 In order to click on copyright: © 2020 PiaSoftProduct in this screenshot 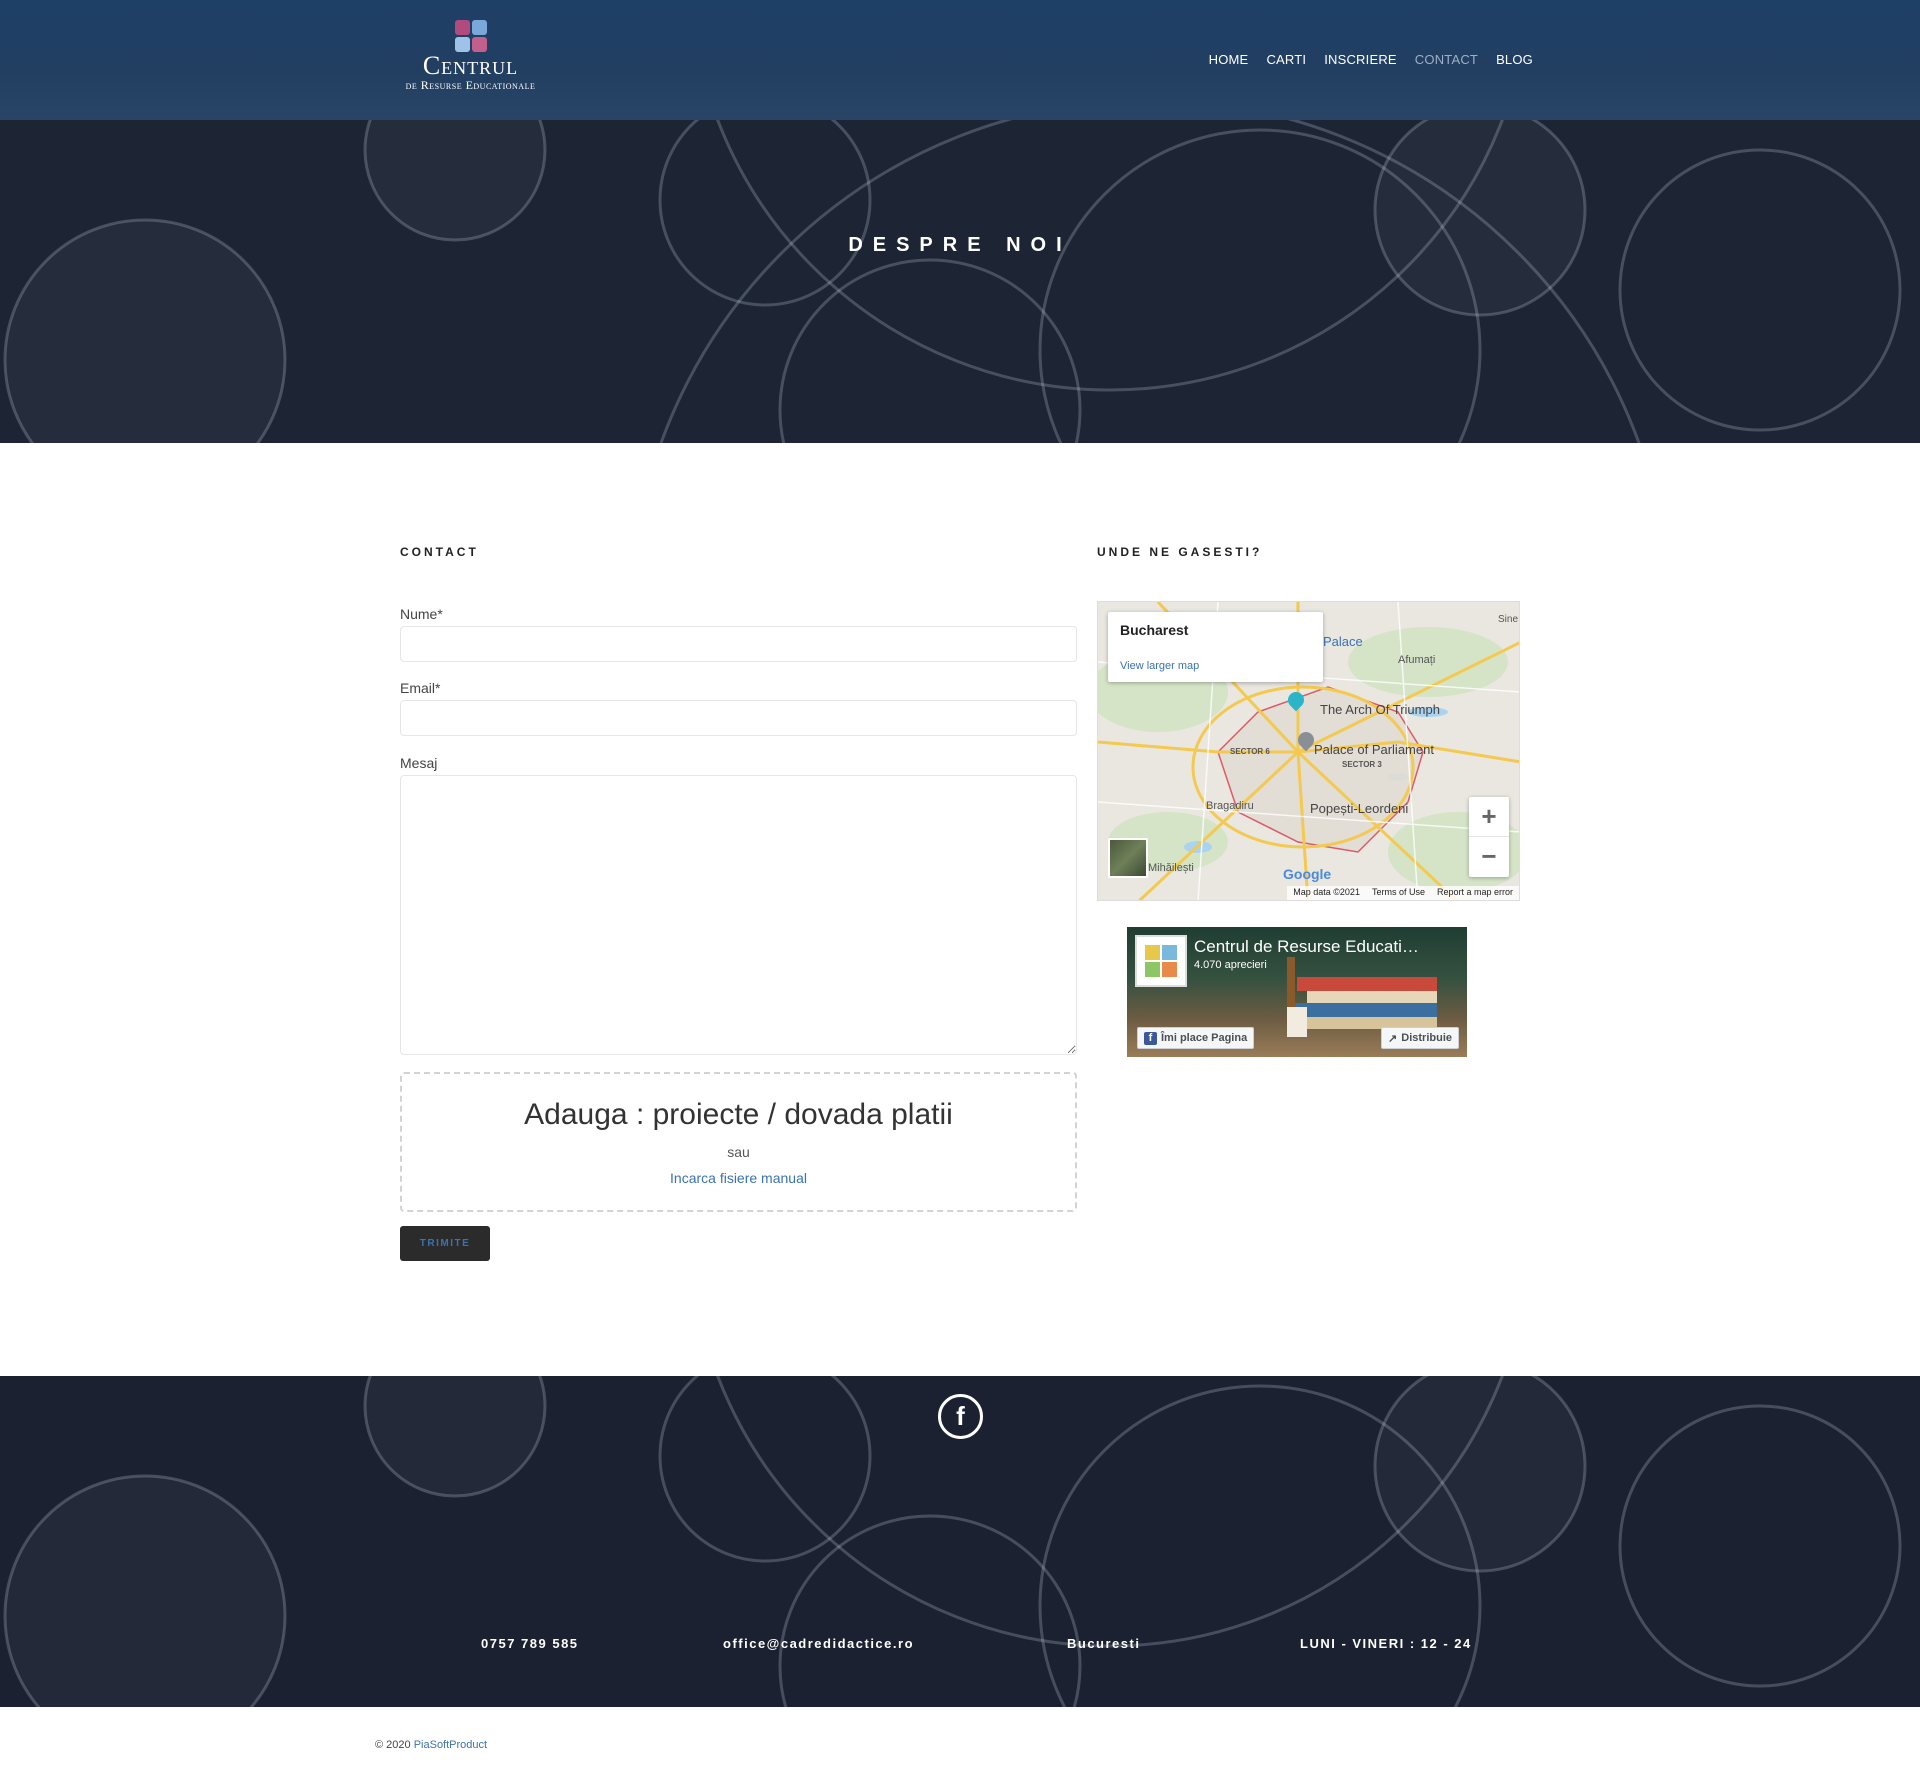, I will do `click(431, 1745)`.